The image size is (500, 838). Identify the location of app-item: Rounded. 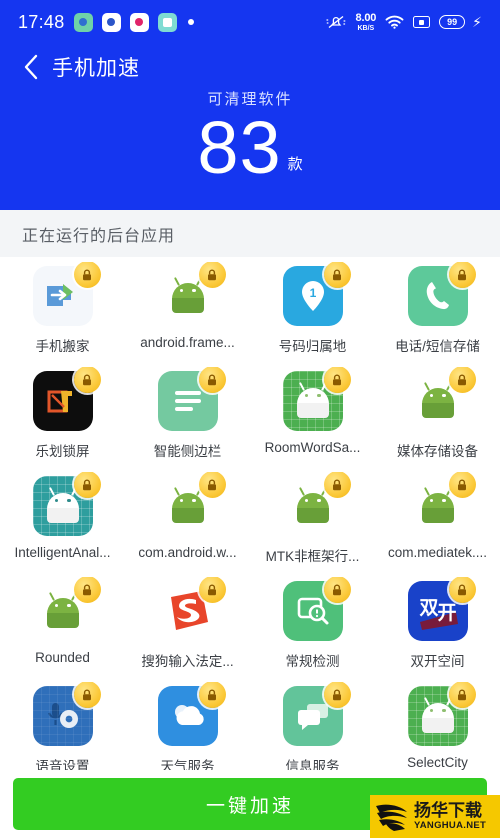
(62, 629).